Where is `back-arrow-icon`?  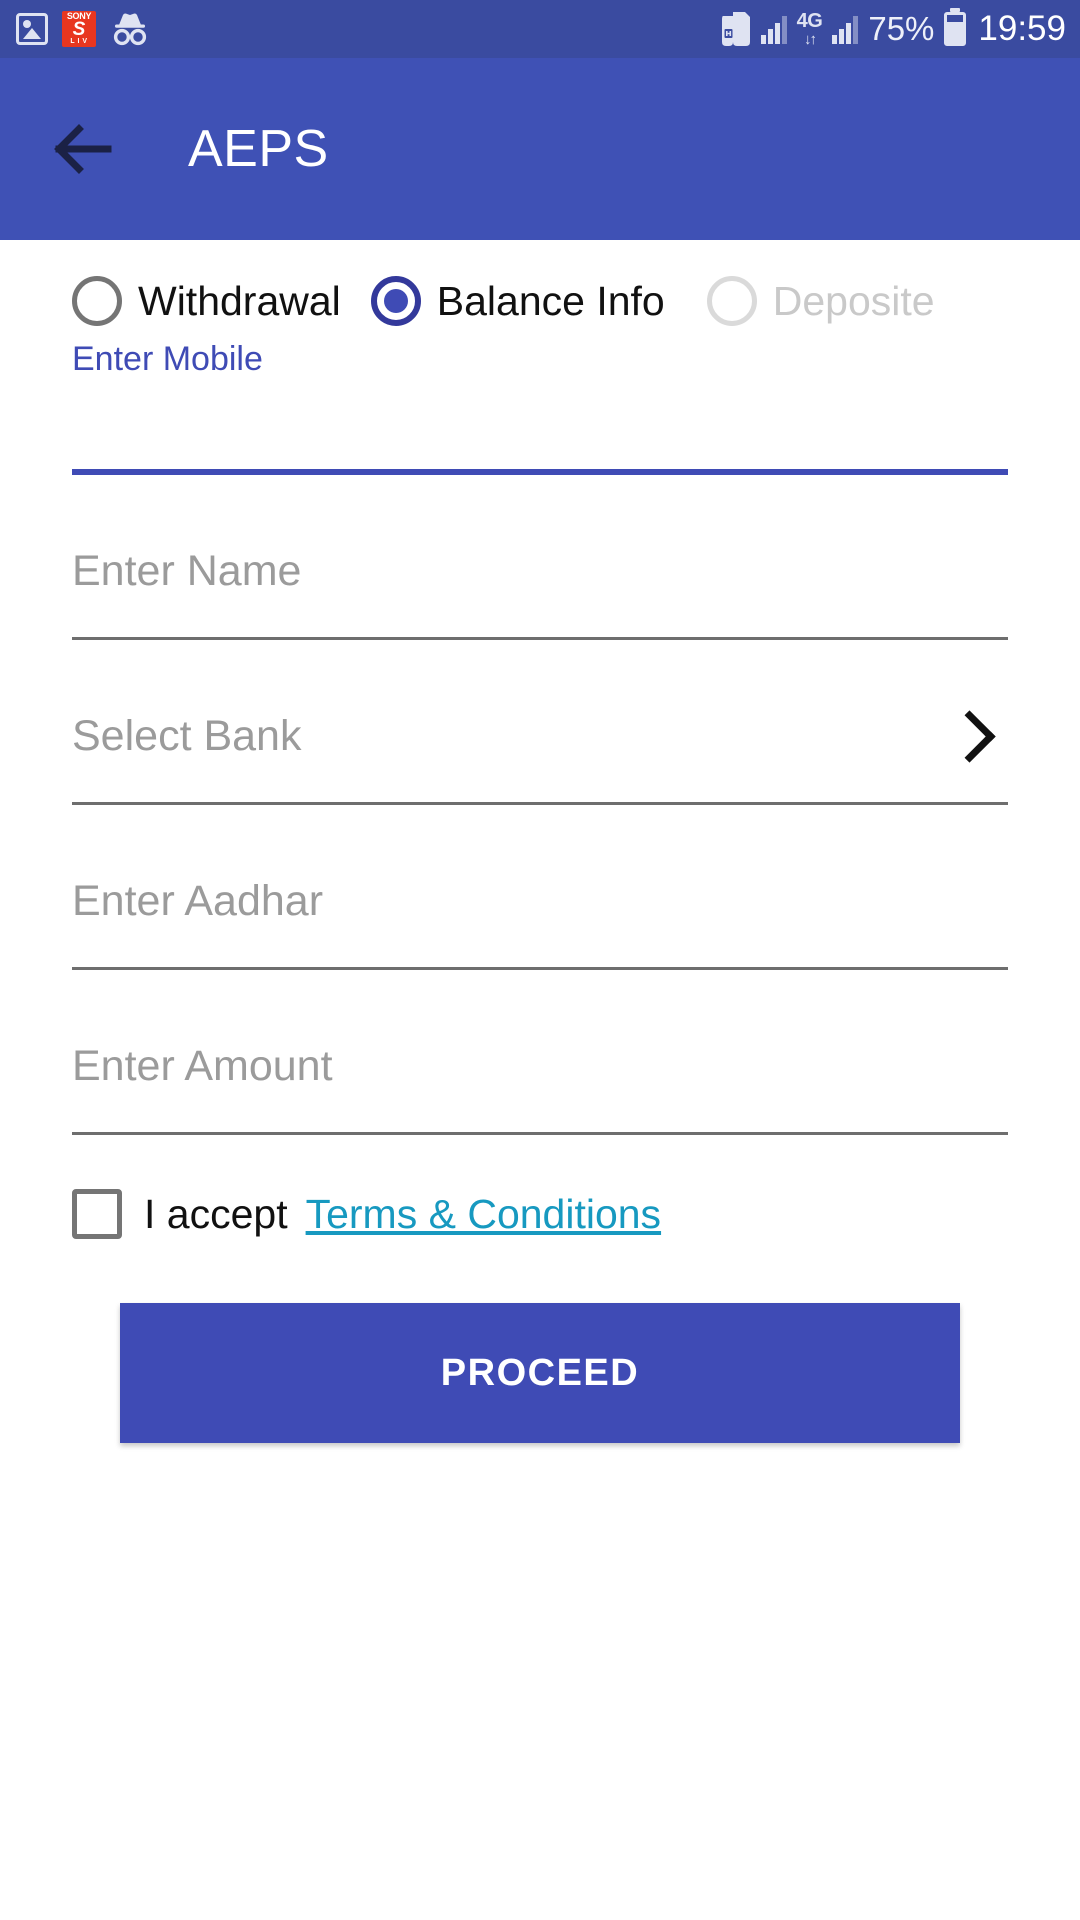 back-arrow-icon is located at coordinates (83, 149).